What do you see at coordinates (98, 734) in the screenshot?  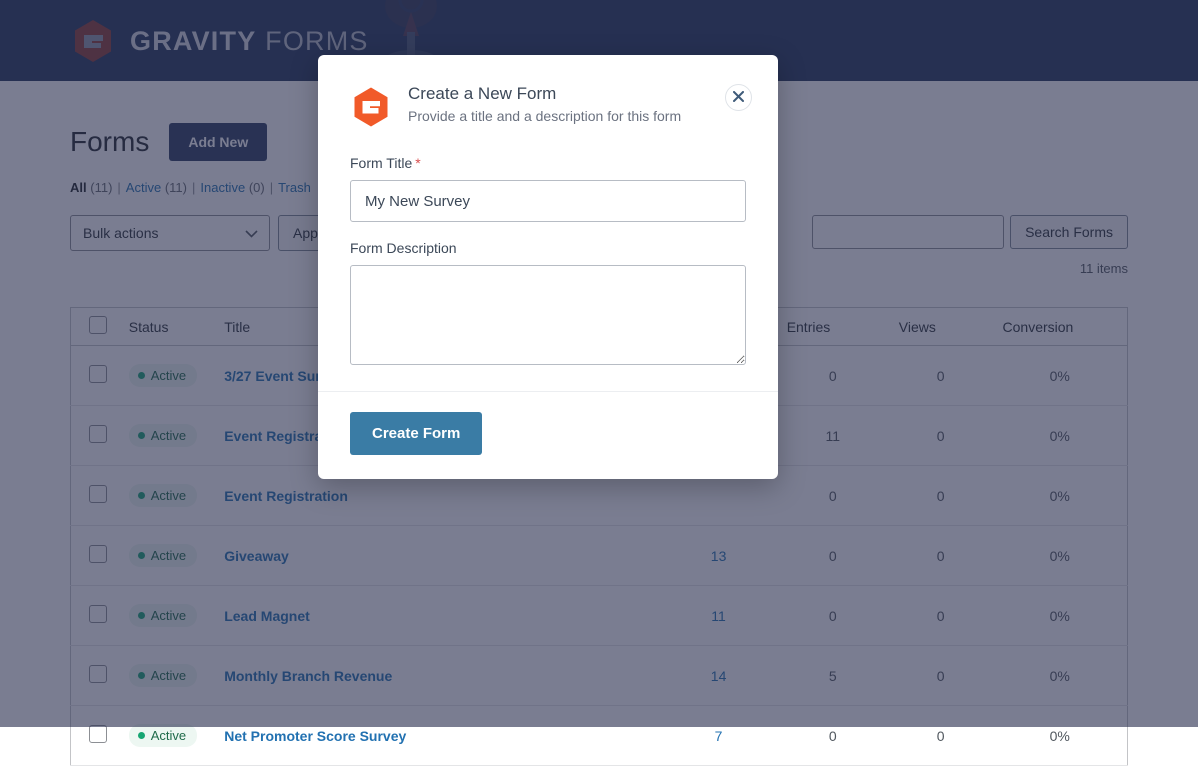 I see `row-checkbox` at bounding box center [98, 734].